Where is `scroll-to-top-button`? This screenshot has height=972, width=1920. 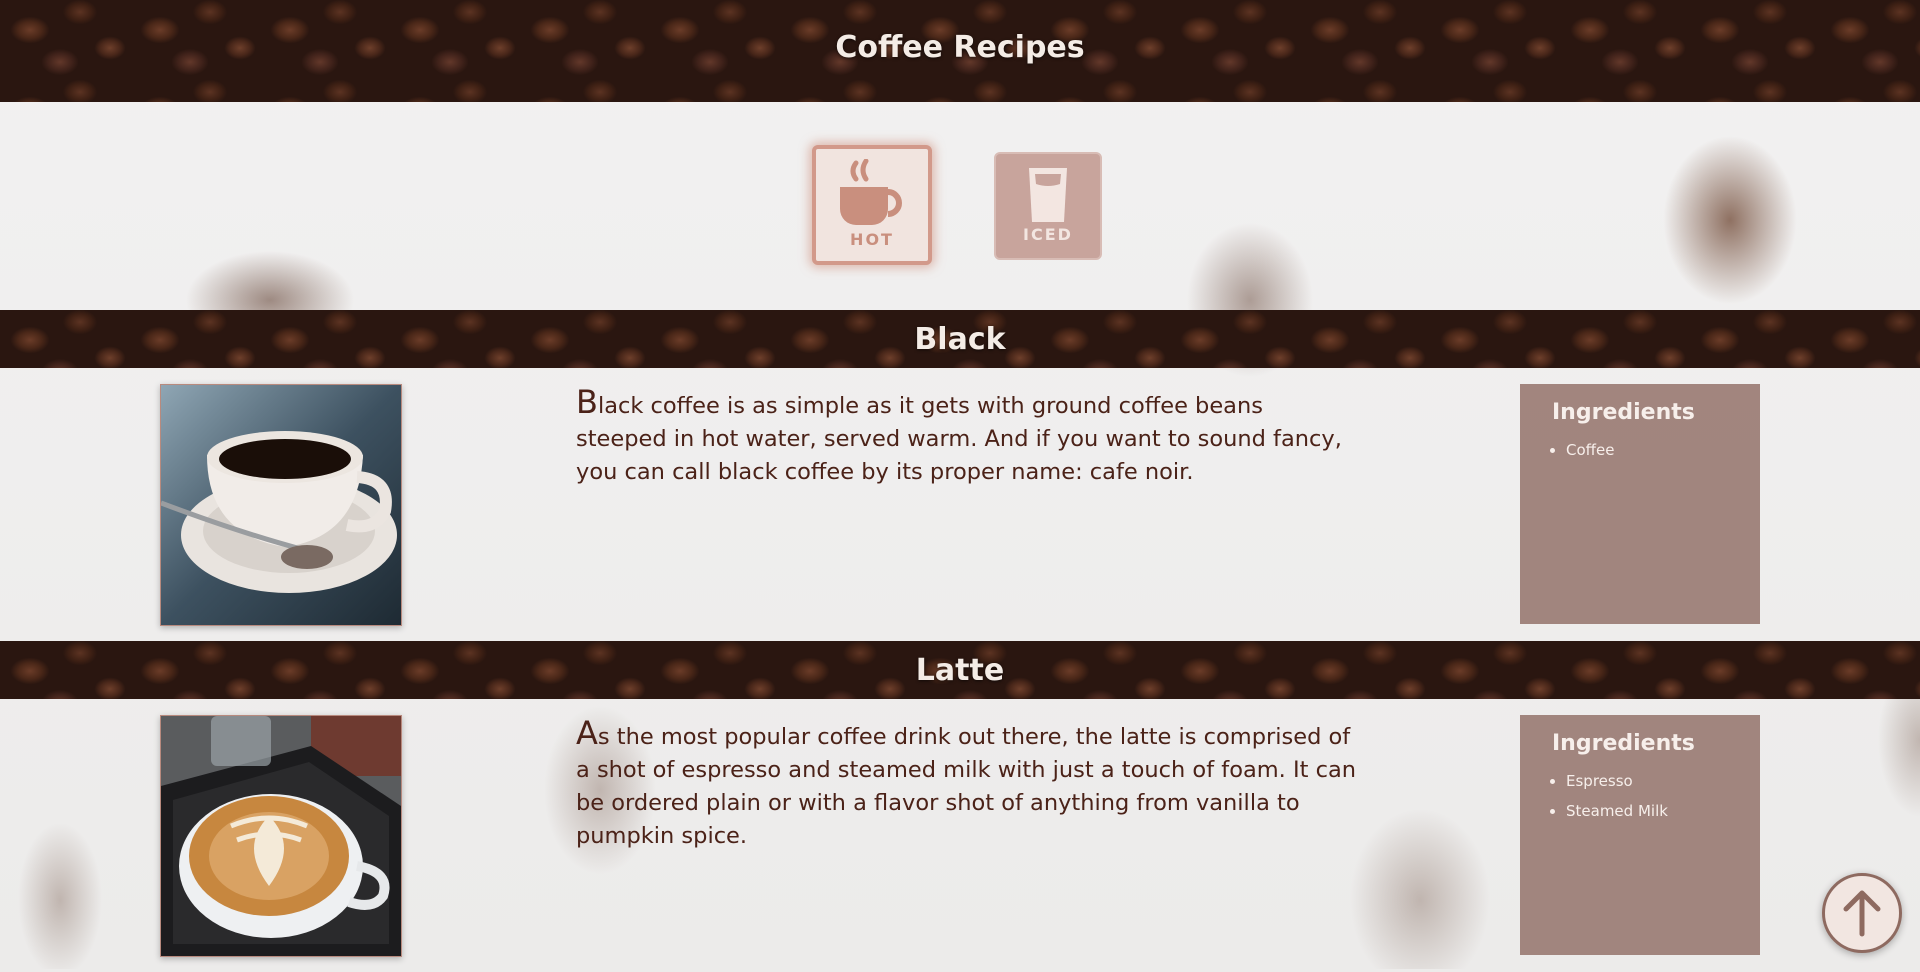 scroll-to-top-button is located at coordinates (1862, 913).